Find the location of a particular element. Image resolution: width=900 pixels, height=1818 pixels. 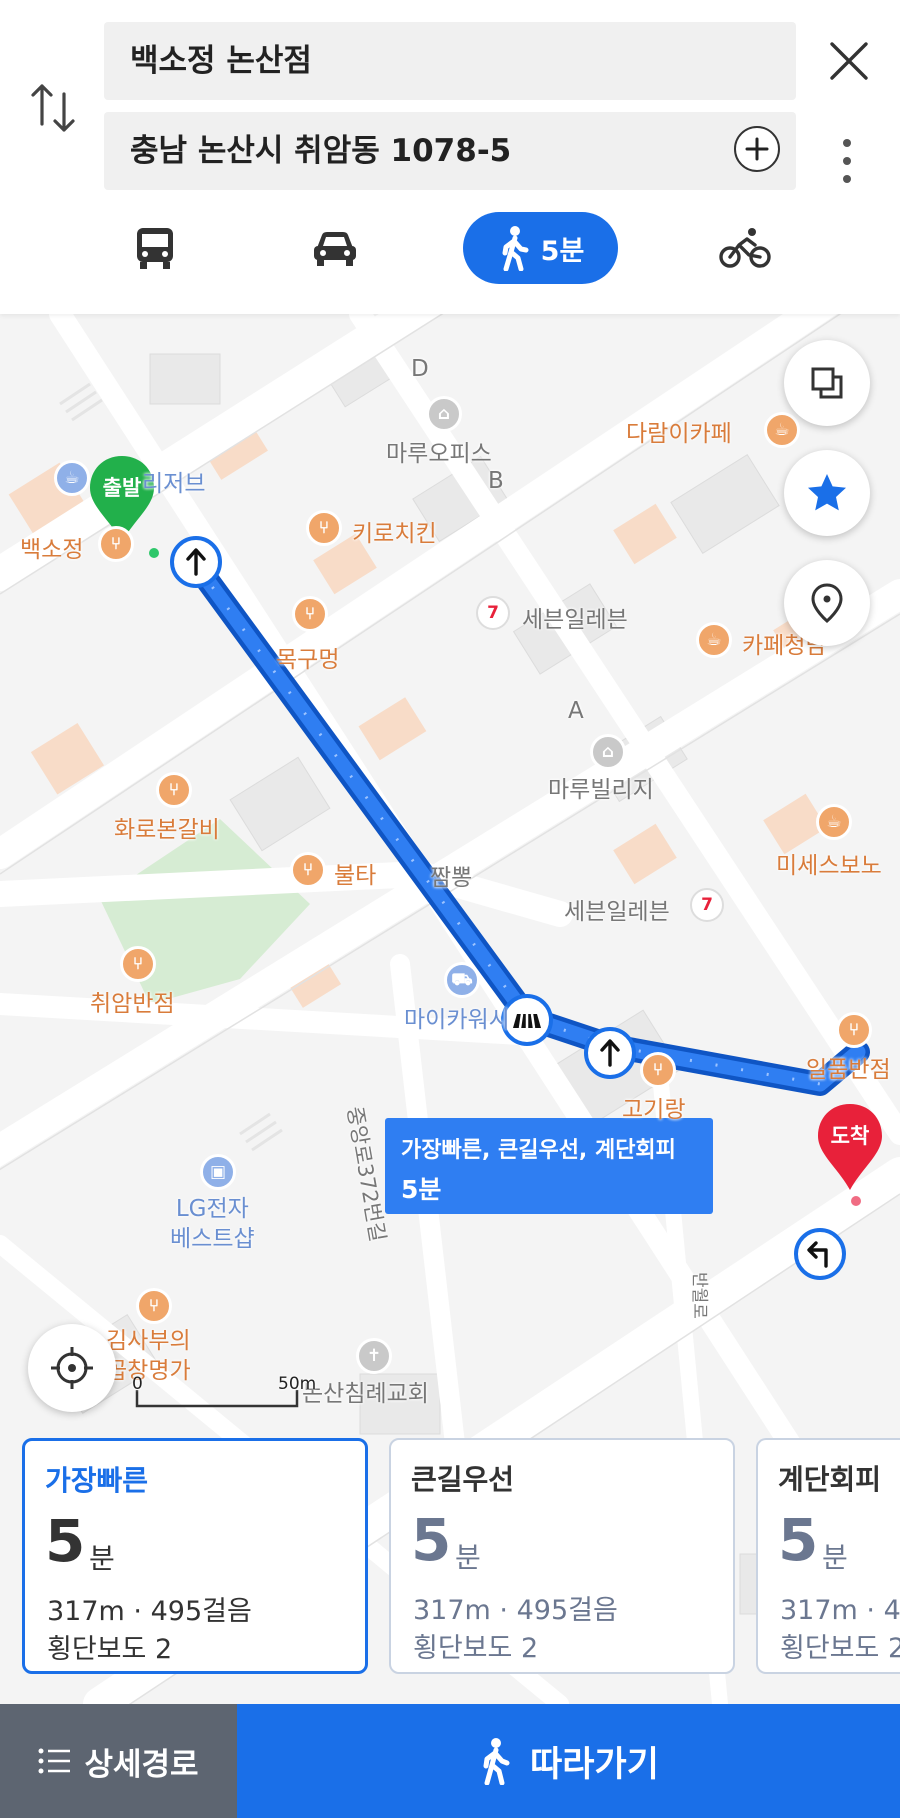

poi-church: 논산침례교회 is located at coordinates (365, 1391).